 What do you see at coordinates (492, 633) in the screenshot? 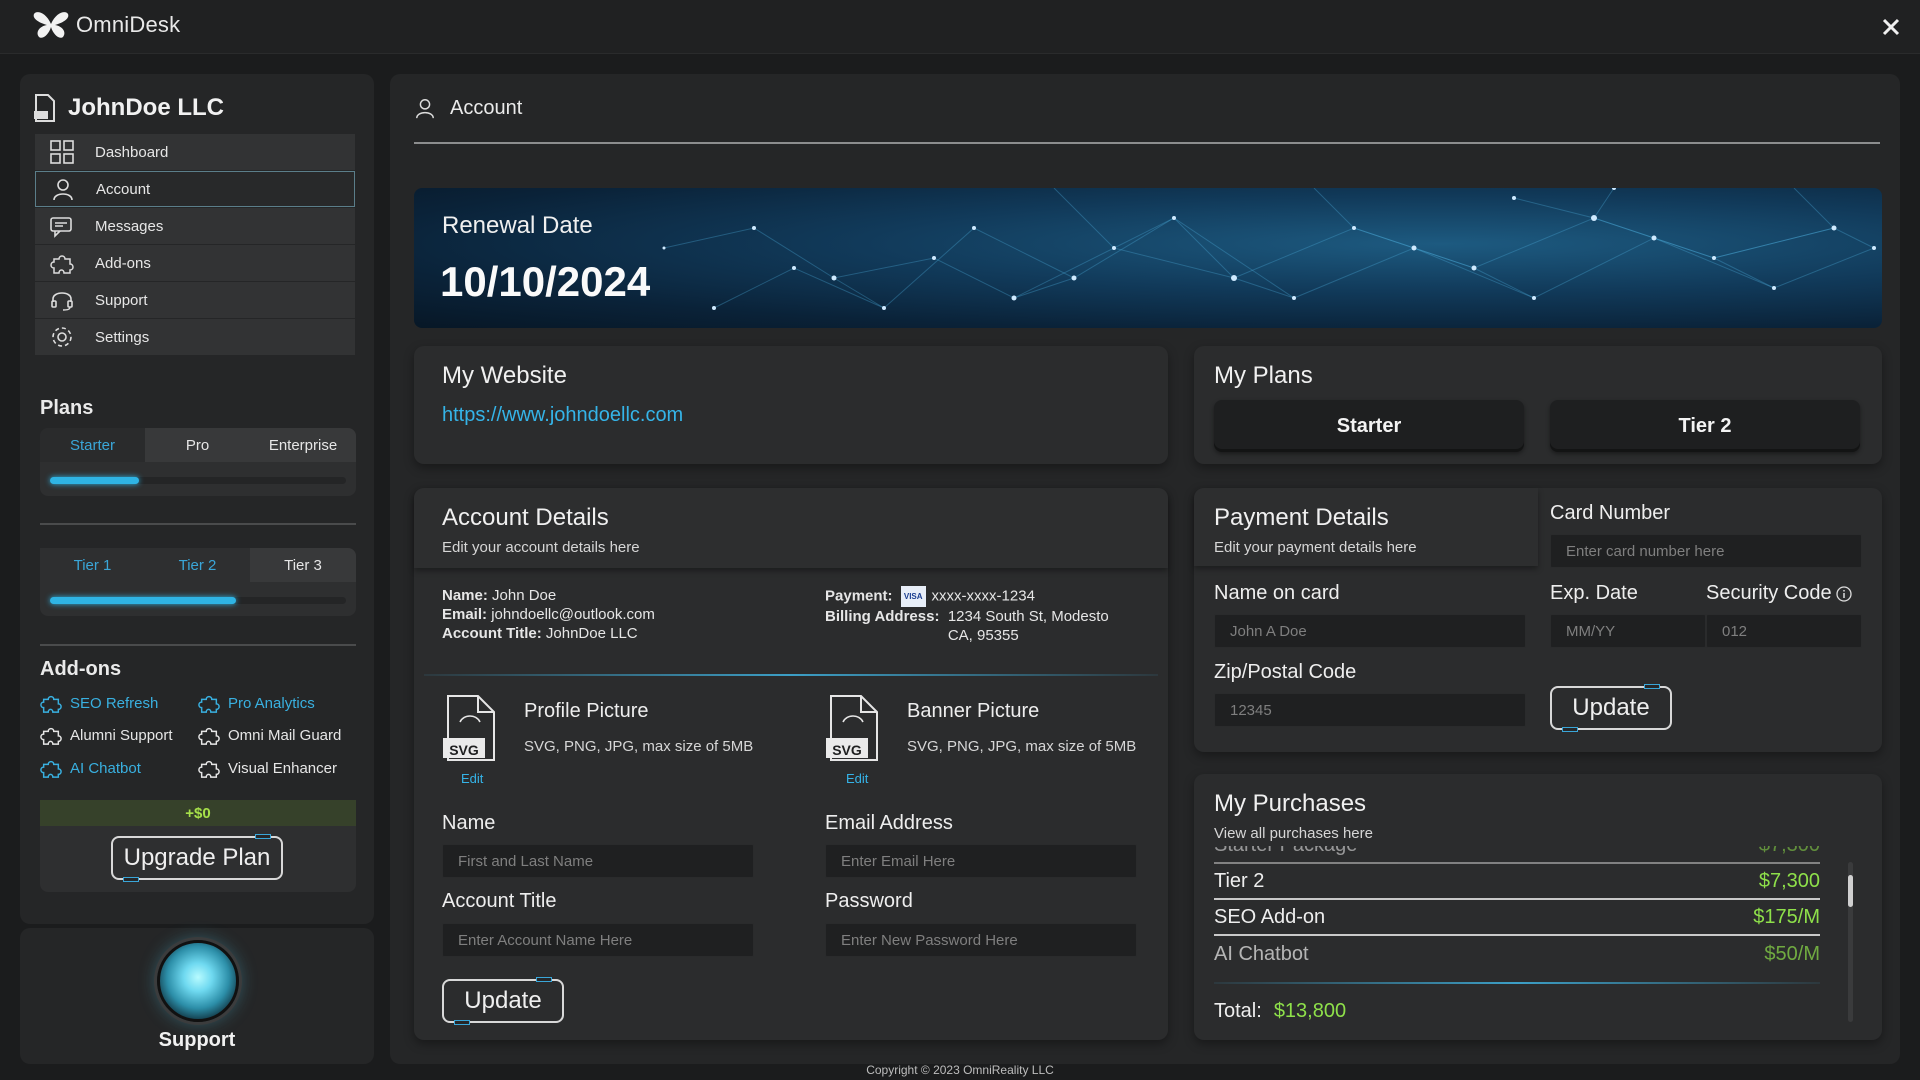
I see `info-label: Account Title:` at bounding box center [492, 633].